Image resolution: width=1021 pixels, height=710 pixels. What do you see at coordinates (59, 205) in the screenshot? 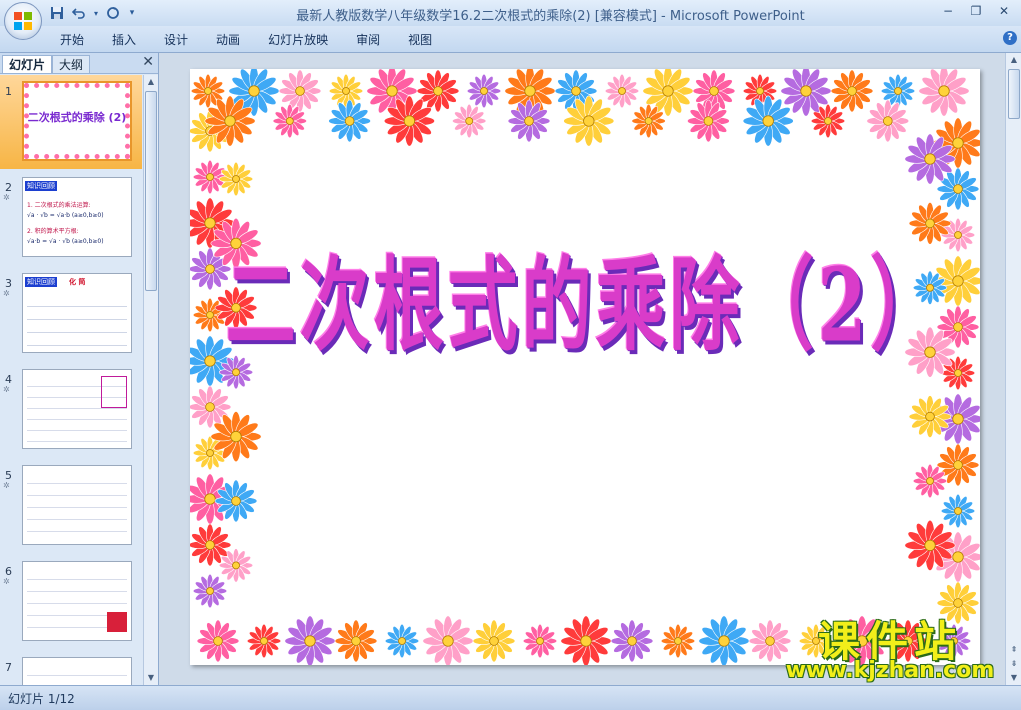
I see `thumbnail-text: 1. 二次根式的乘法运算:` at bounding box center [59, 205].